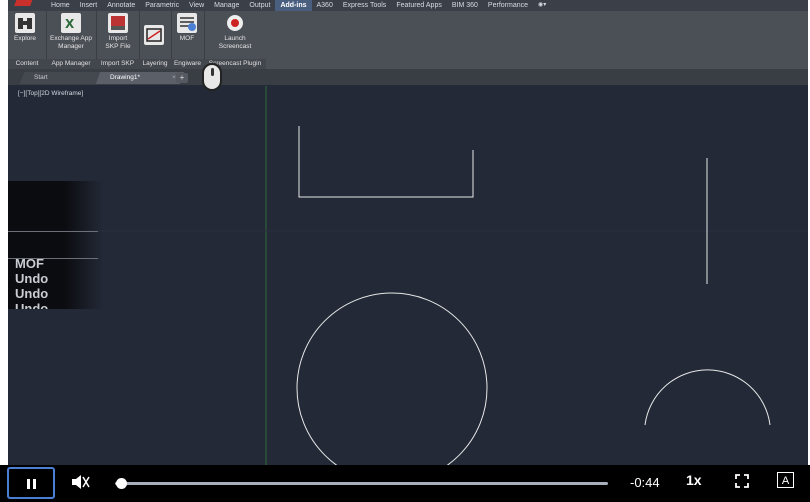 This screenshot has width=810, height=502. What do you see at coordinates (162, 5) in the screenshot?
I see `tab-parametric: Parametric` at bounding box center [162, 5].